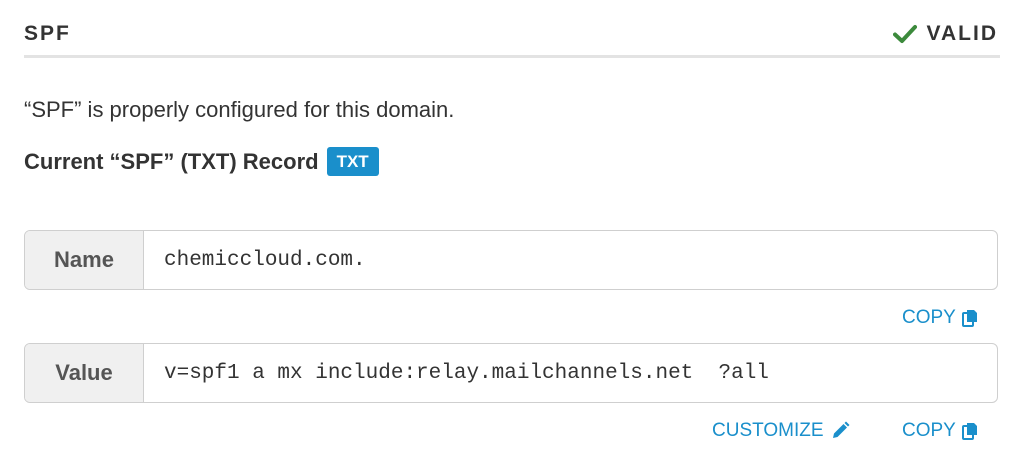  I want to click on pencil-icon, so click(841, 429).